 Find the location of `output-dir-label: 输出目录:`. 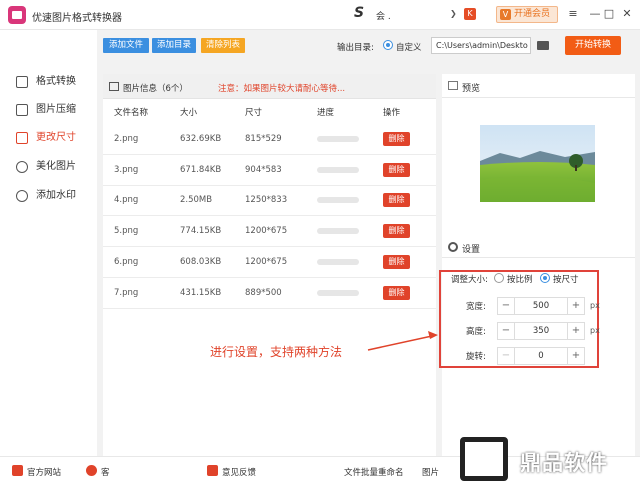

output-dir-label: 输出目录: is located at coordinates (355, 48).